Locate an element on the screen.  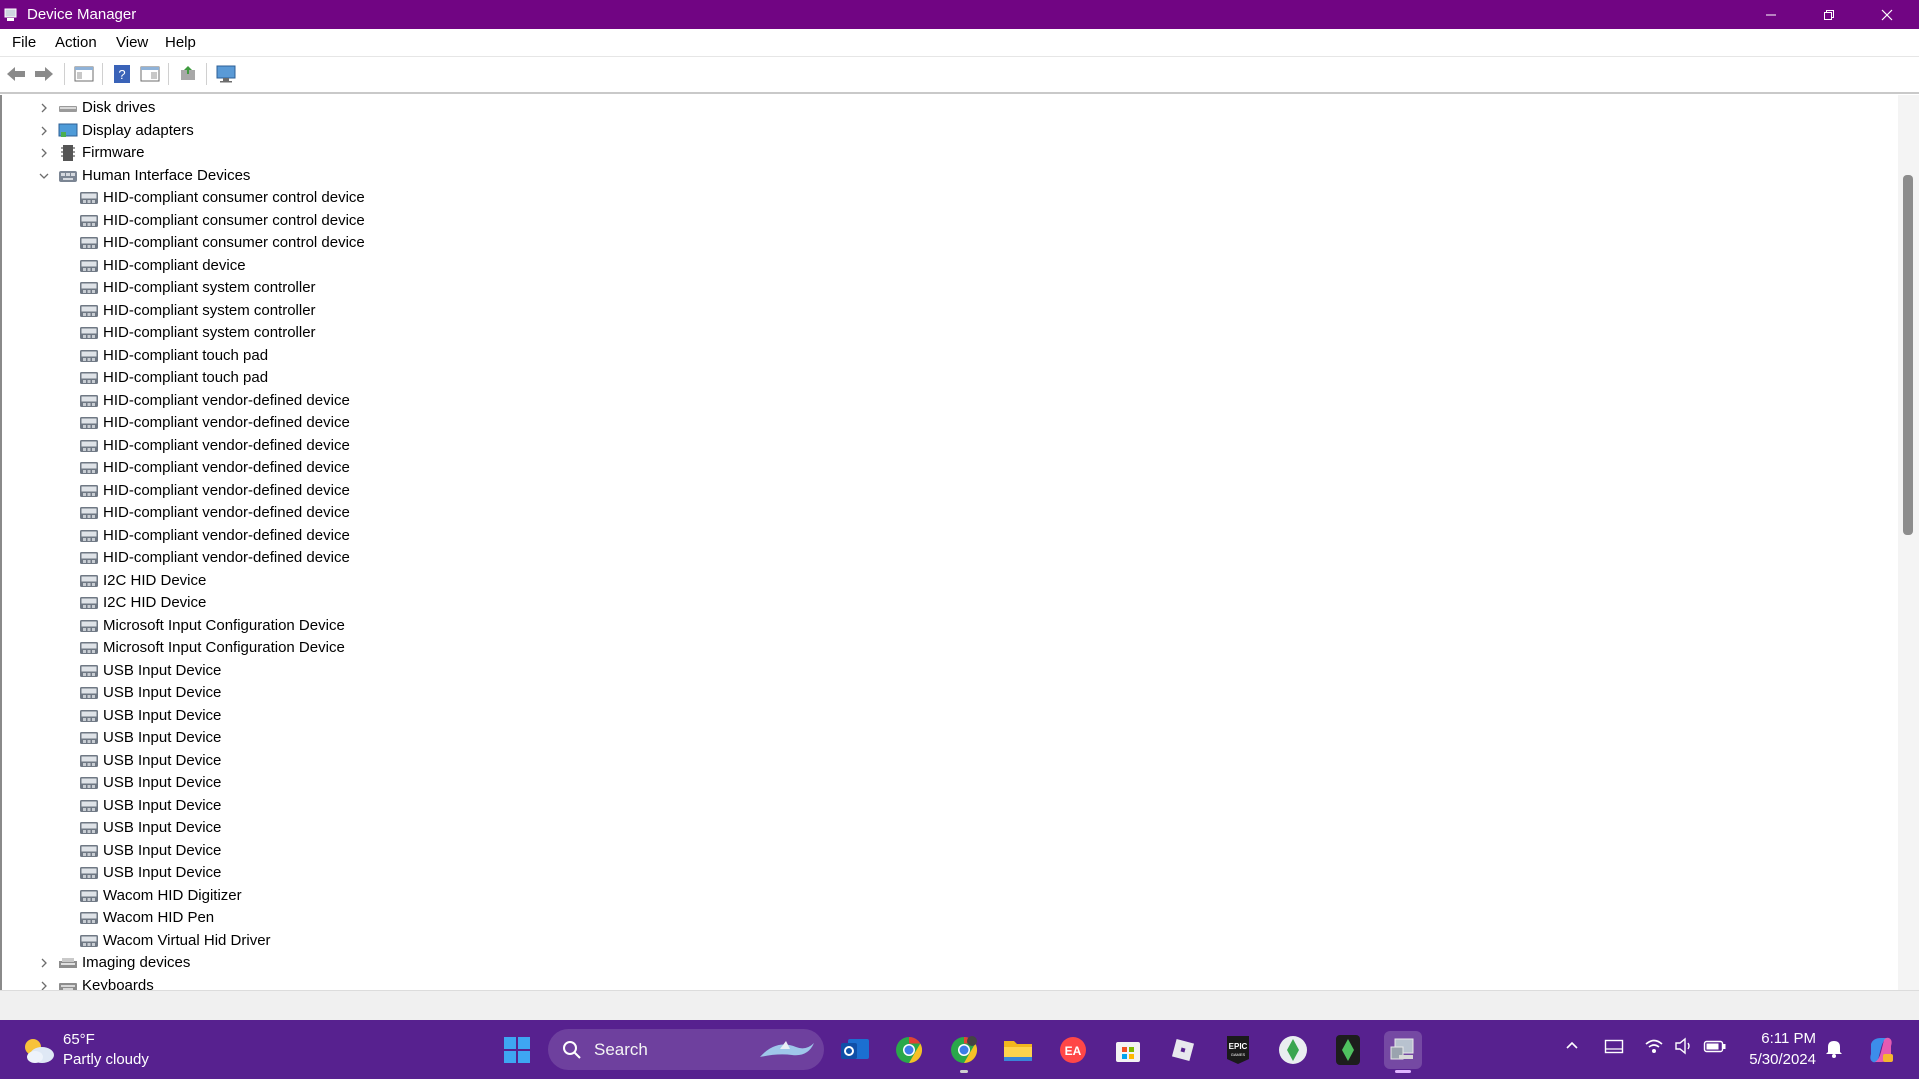
network-tray-button is located at coordinates (1654, 1048).